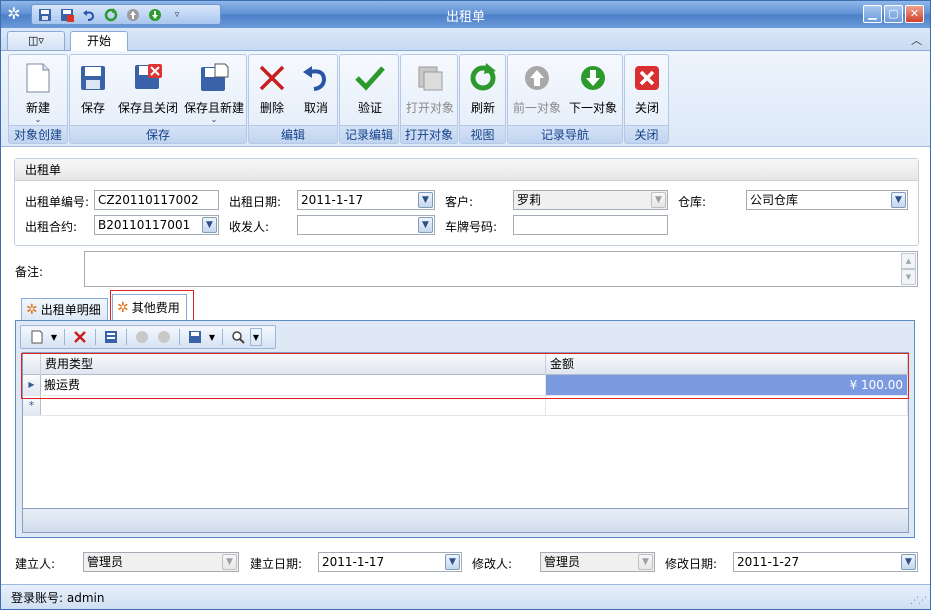  What do you see at coordinates (471, 227) in the screenshot?
I see `plate-label: 车牌号码:` at bounding box center [471, 227].